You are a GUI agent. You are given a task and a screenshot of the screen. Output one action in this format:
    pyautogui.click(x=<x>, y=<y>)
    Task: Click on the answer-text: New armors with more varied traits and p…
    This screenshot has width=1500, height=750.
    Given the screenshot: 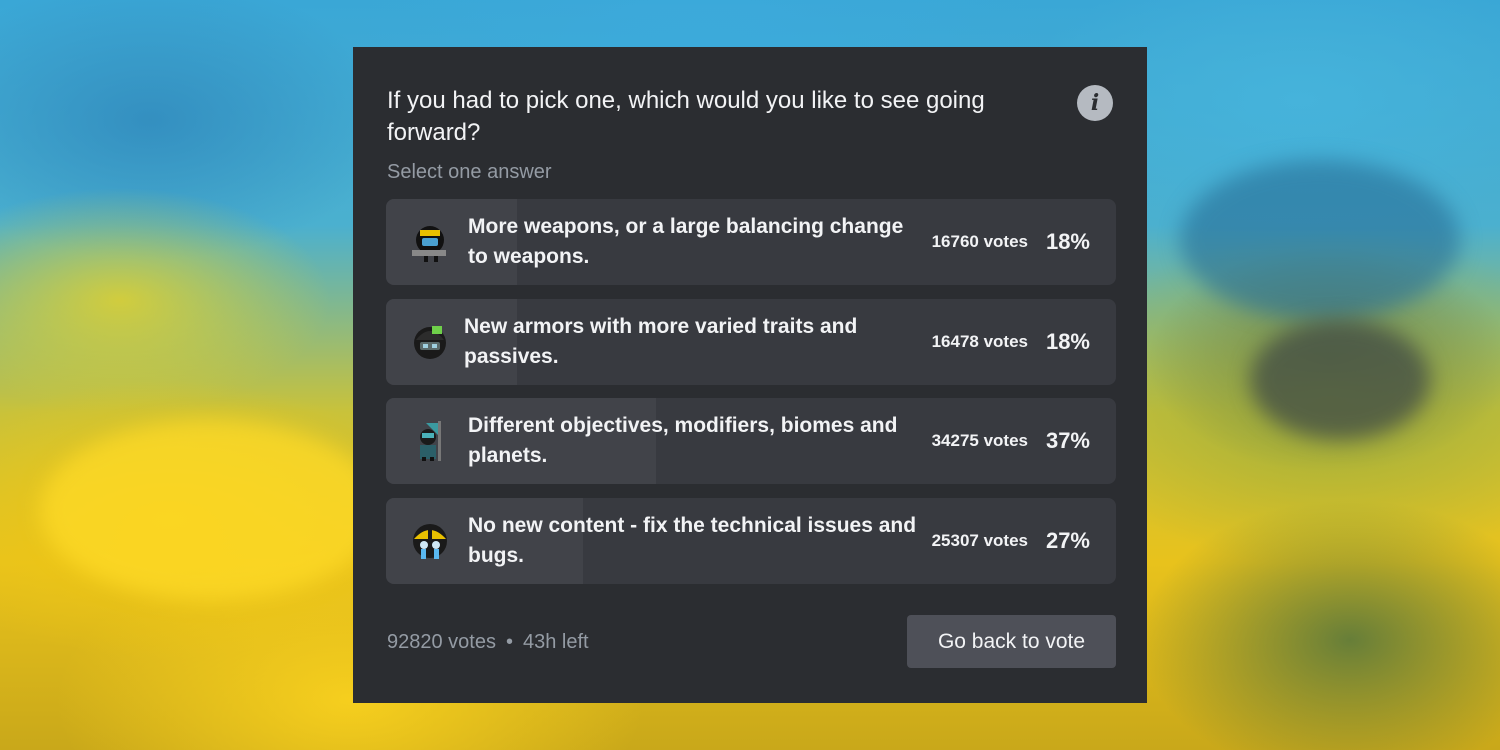 What is the action you would take?
    pyautogui.click(x=661, y=341)
    